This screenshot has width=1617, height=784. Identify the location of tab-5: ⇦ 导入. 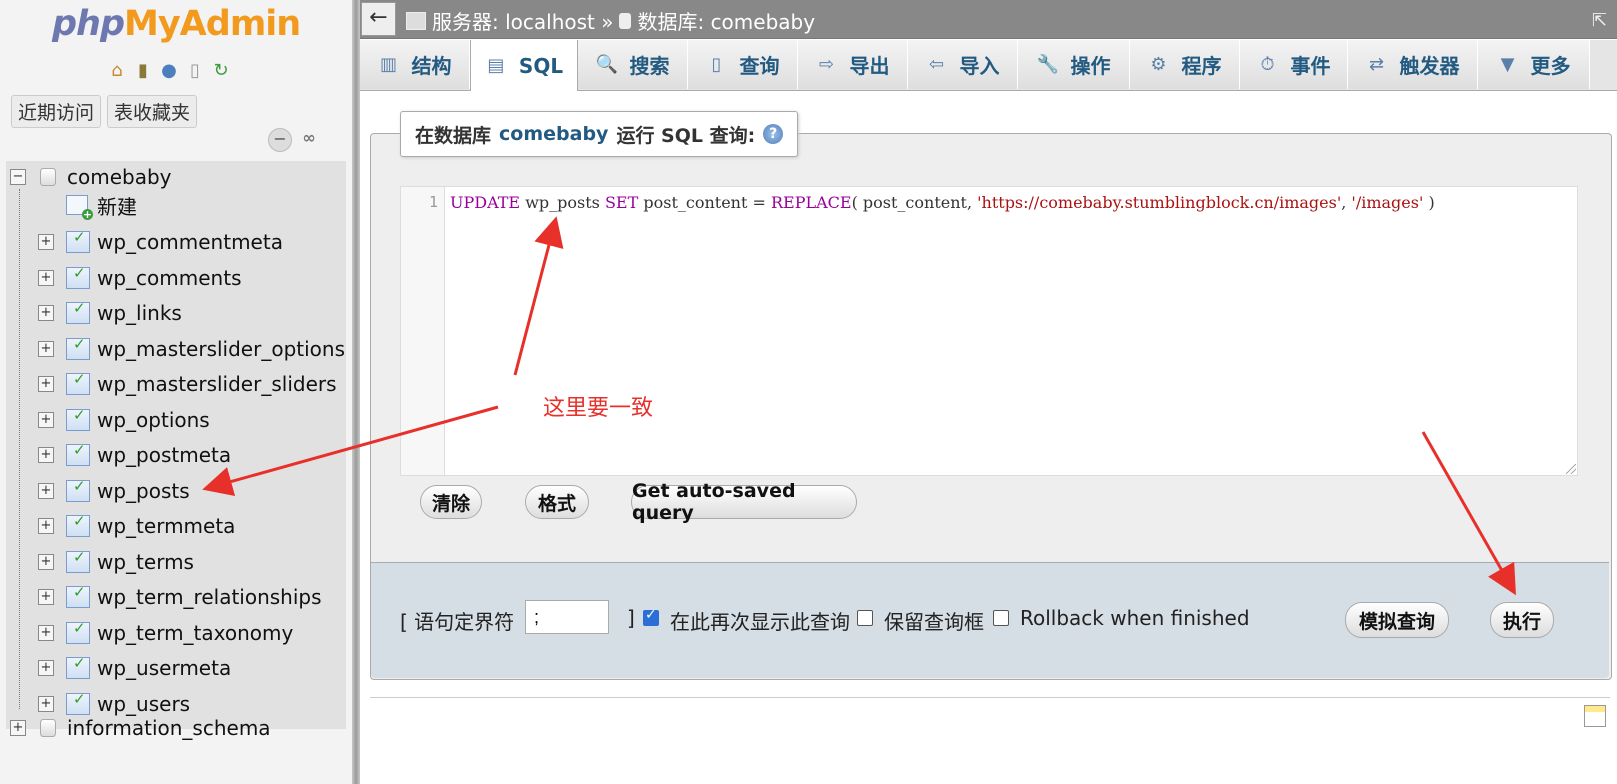
(963, 64).